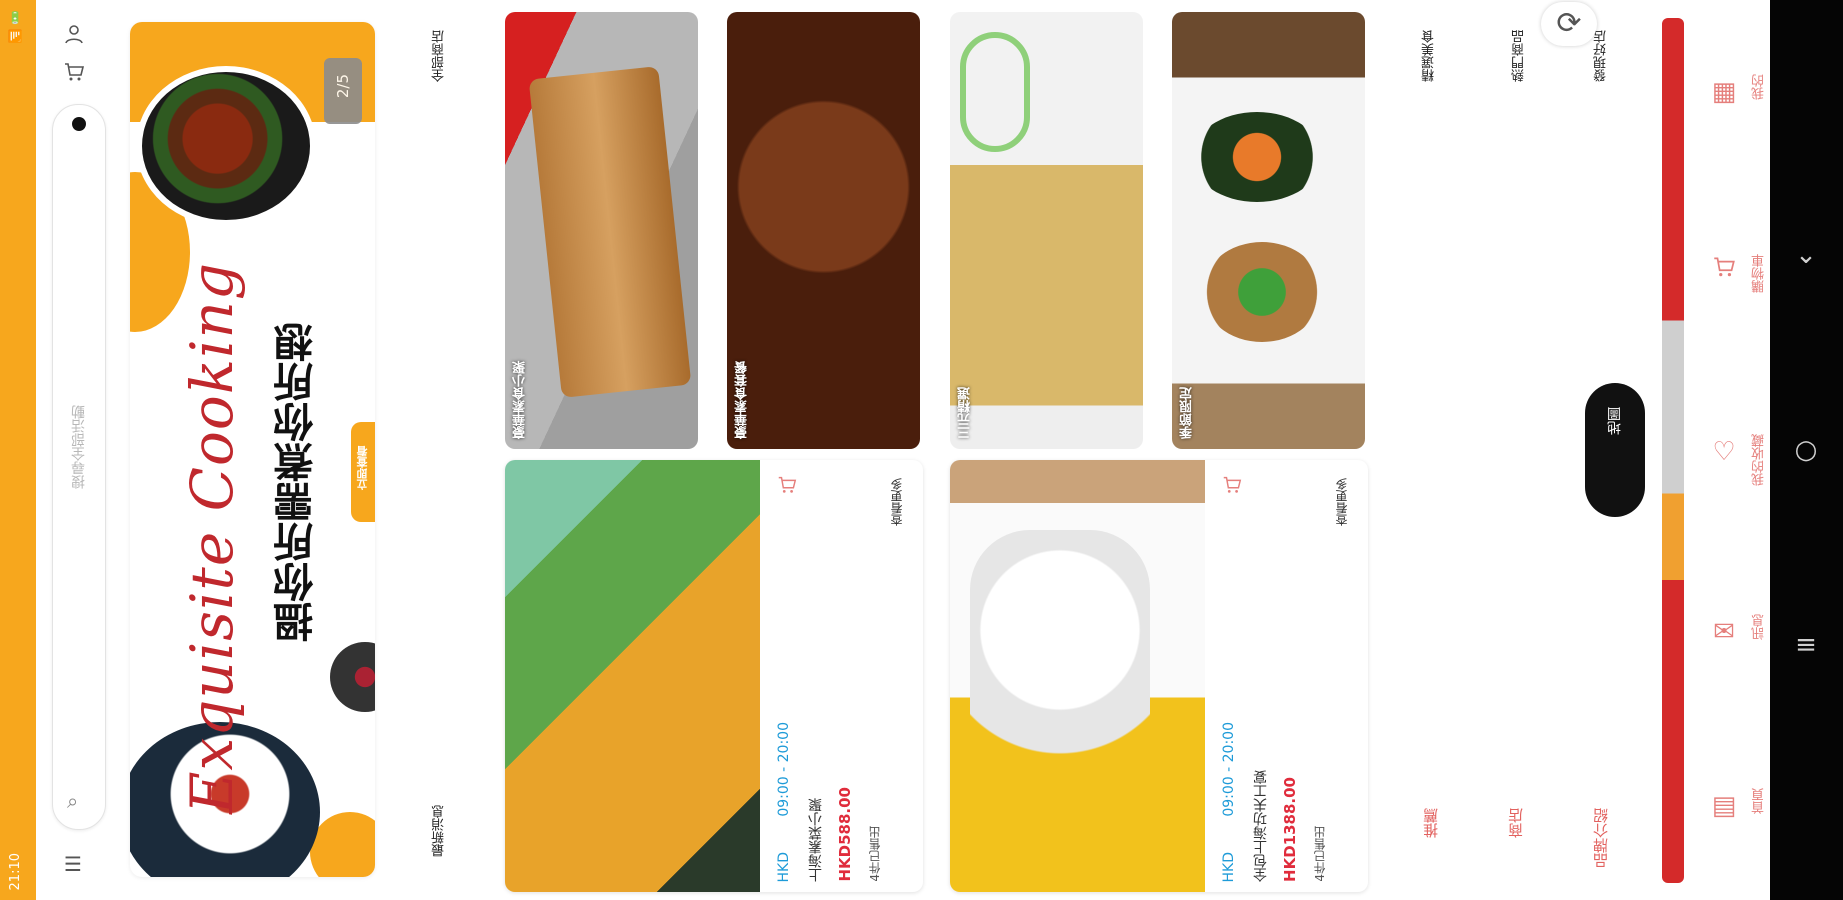 The height and width of the screenshot is (900, 1843). What do you see at coordinates (79, 124) in the screenshot?
I see `location-icon` at bounding box center [79, 124].